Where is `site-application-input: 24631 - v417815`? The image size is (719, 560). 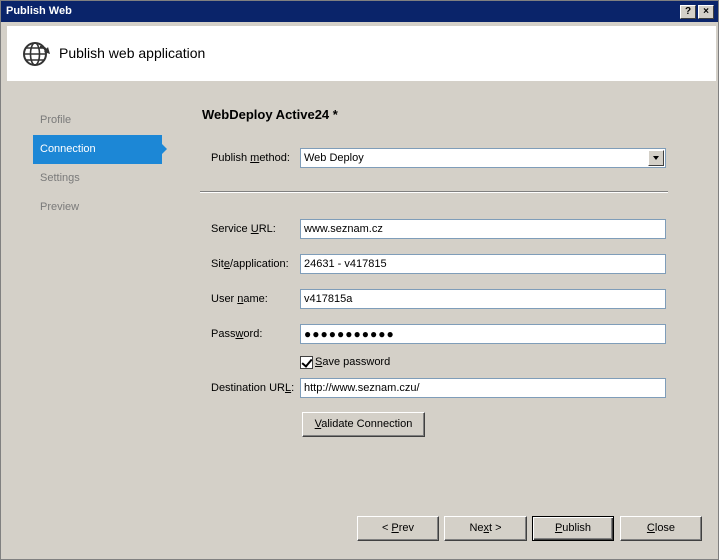
site-application-input: 24631 - v417815 is located at coordinates (483, 264).